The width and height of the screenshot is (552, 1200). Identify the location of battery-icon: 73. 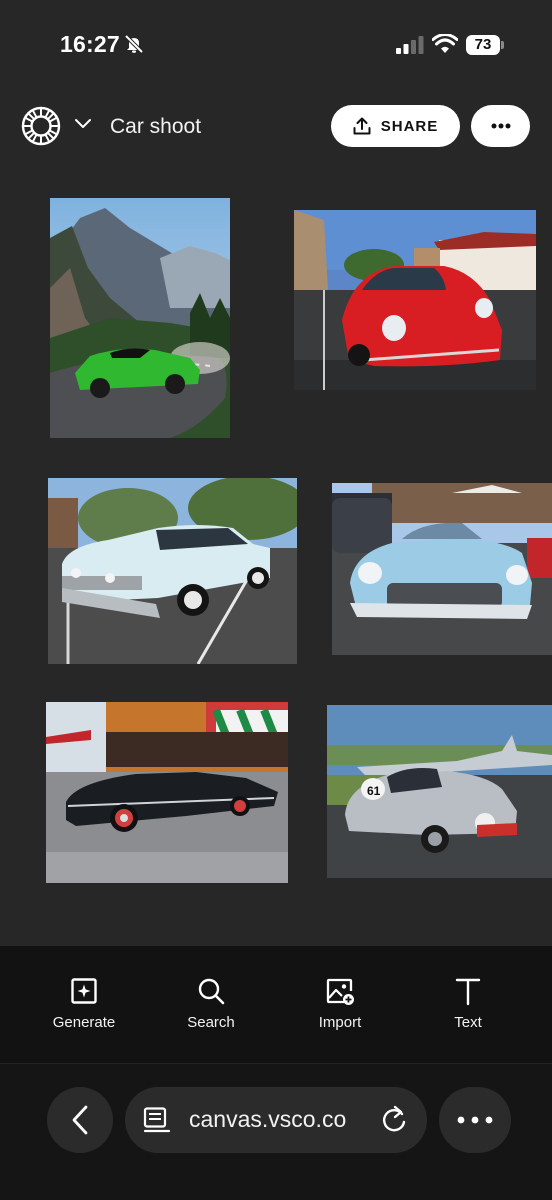
(485, 45).